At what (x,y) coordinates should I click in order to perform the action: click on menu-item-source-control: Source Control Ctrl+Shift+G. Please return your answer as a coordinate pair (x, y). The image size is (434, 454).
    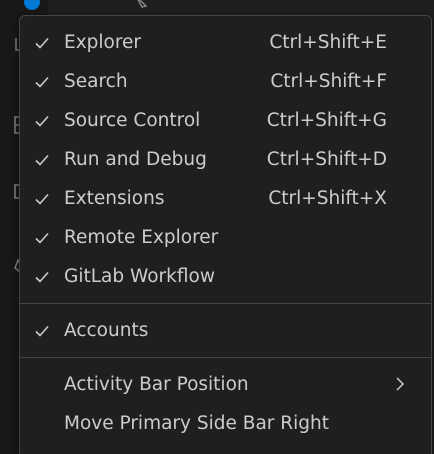
    Looking at the image, I should click on (225, 120).